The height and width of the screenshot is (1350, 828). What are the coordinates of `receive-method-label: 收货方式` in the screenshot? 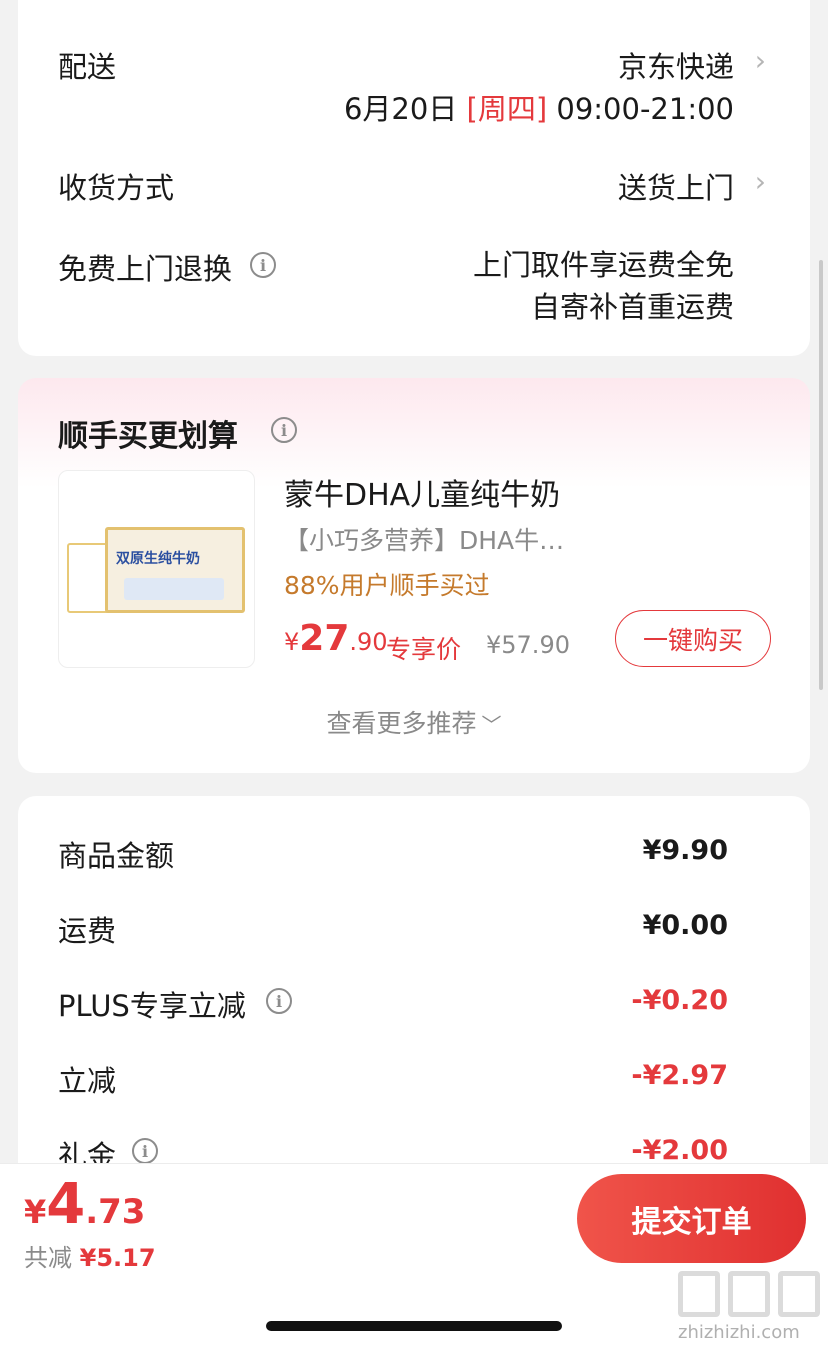 It's located at (116, 188).